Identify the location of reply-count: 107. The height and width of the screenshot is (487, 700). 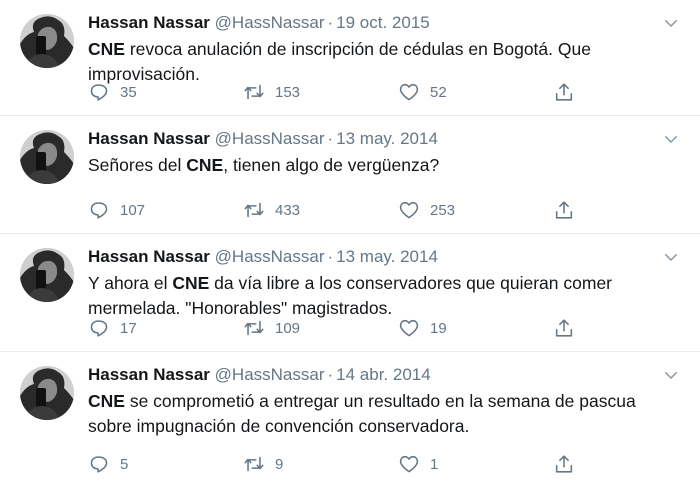
(133, 210).